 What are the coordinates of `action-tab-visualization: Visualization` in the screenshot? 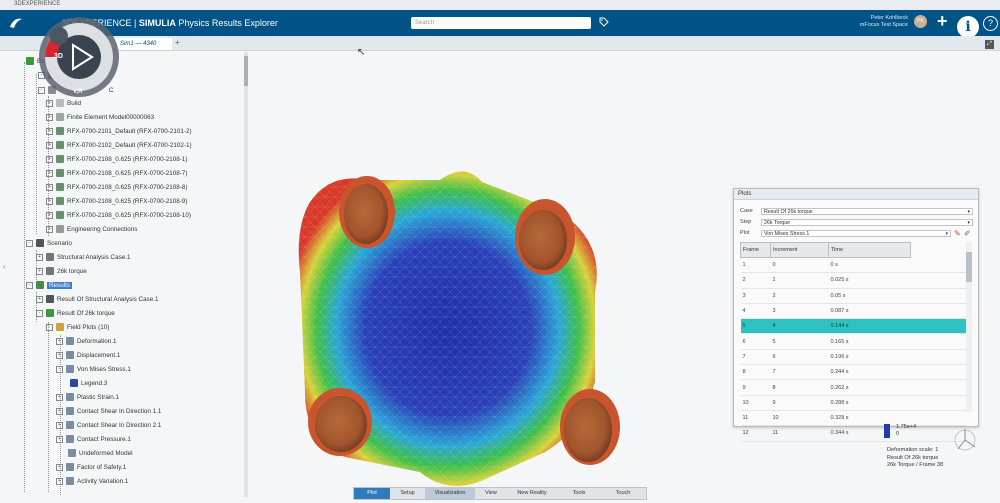 It's located at (450, 493).